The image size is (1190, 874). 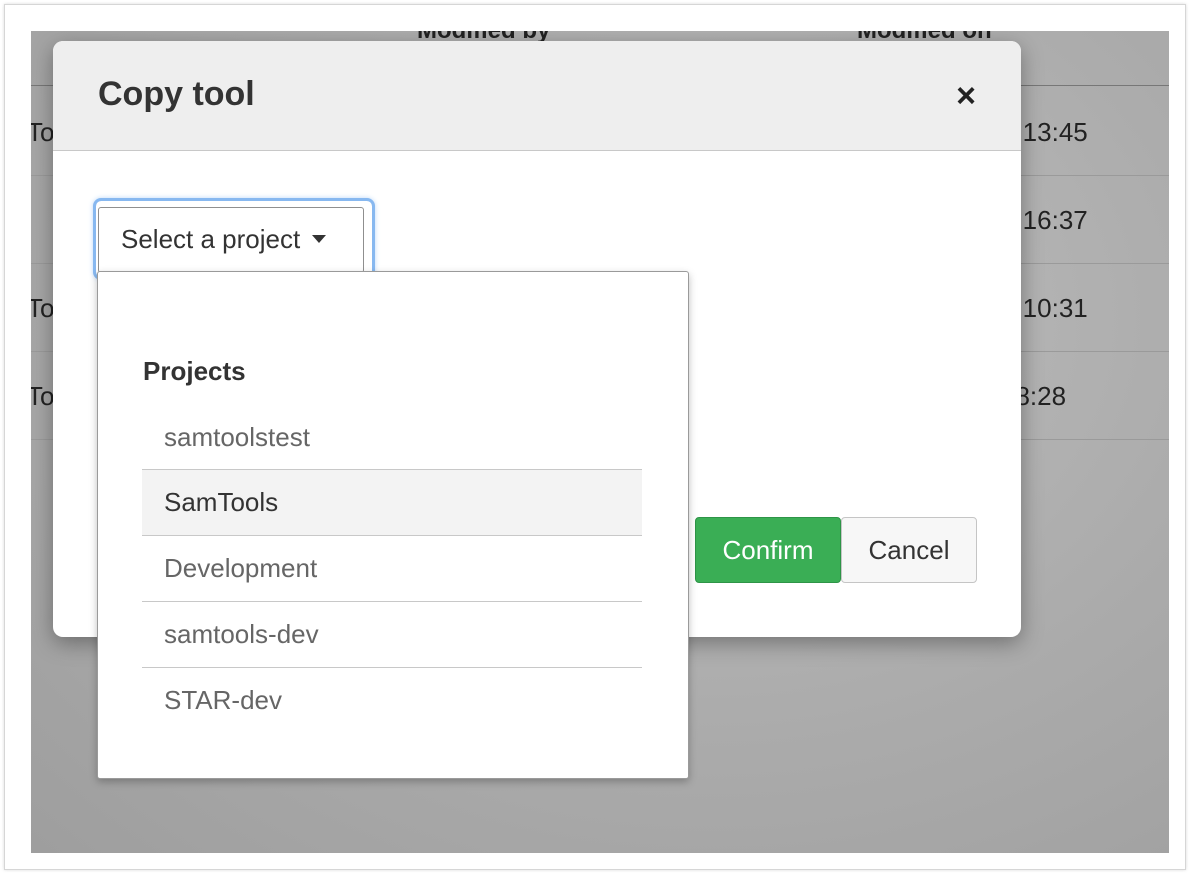 I want to click on caret-down-icon, so click(x=319, y=239).